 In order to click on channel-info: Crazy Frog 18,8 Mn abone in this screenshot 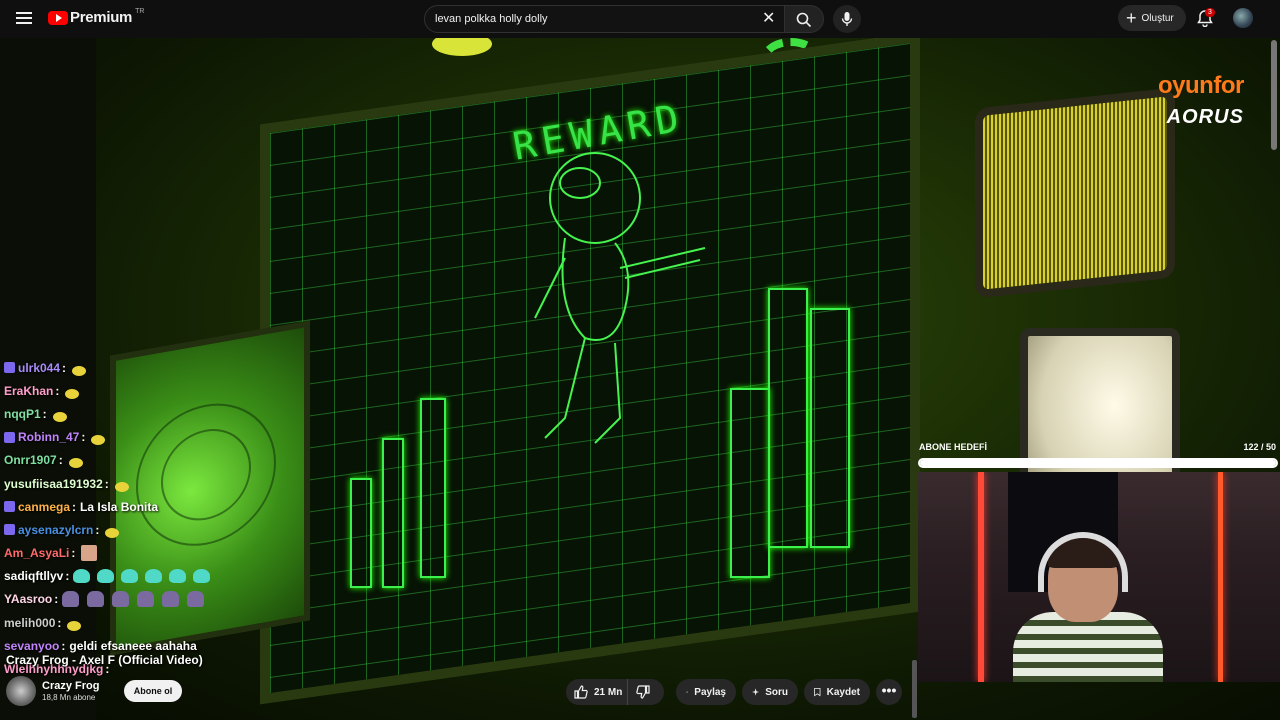, I will do `click(52, 691)`.